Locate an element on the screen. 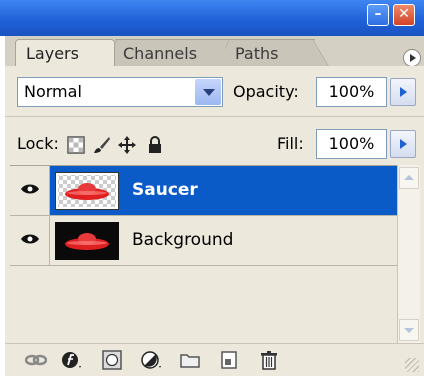 The image size is (424, 376). lock-transparent-pixels-icon is located at coordinates (76, 145).